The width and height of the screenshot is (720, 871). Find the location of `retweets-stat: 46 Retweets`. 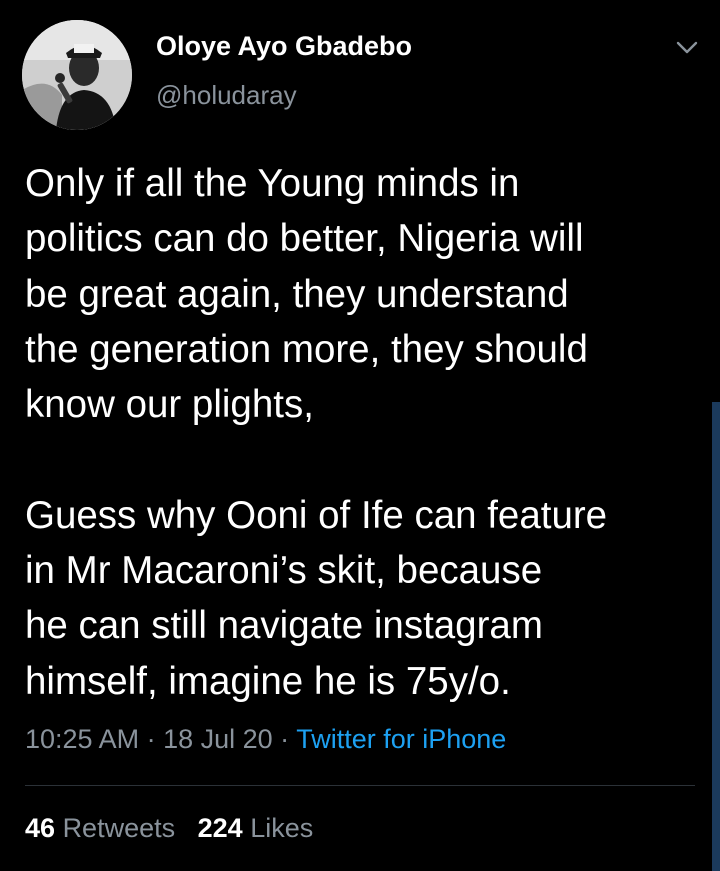

retweets-stat: 46 Retweets is located at coordinates (100, 828).